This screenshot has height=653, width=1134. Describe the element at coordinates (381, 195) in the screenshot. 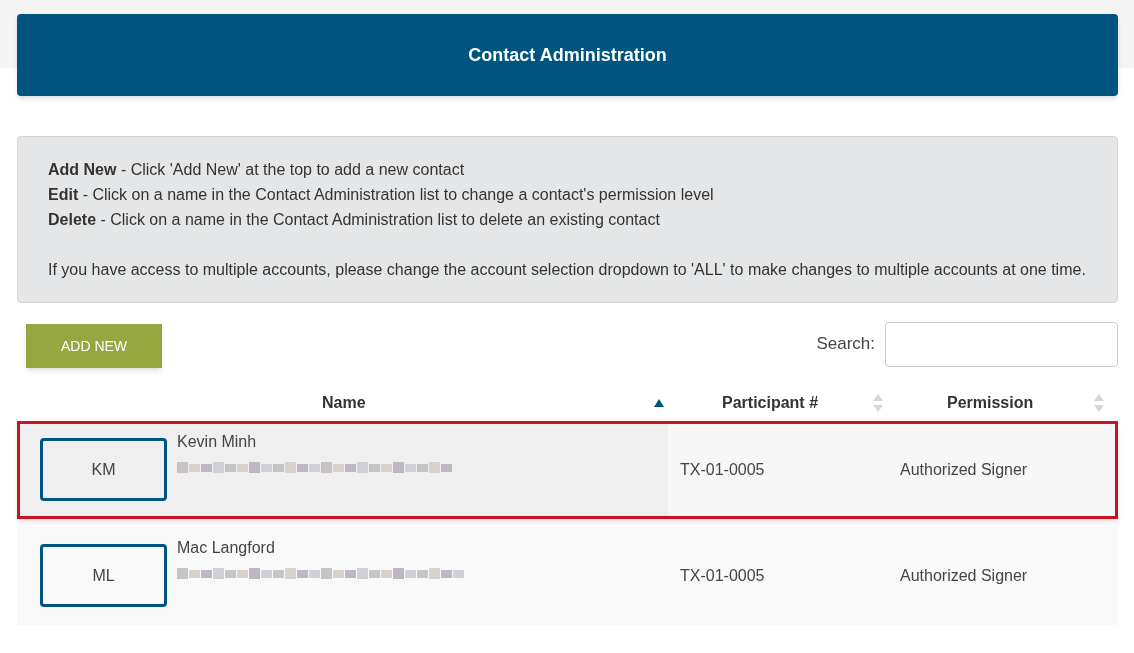

I see `instruction-line: Edit - Click on a name in the Contact Administration list to change a contact's permission level` at that location.